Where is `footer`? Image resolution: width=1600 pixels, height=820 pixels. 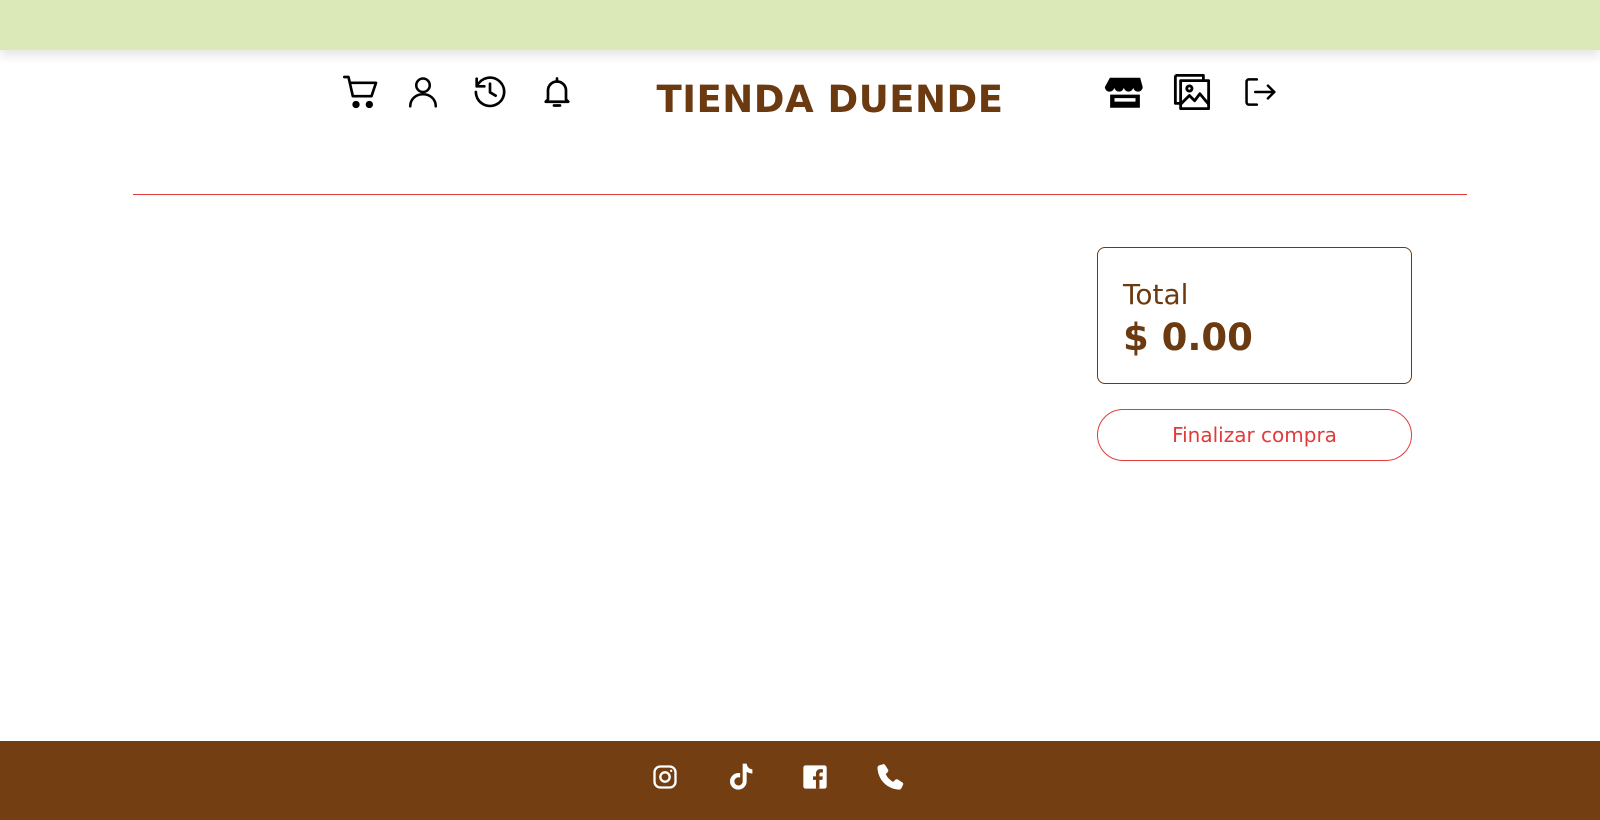
footer is located at coordinates (800, 780).